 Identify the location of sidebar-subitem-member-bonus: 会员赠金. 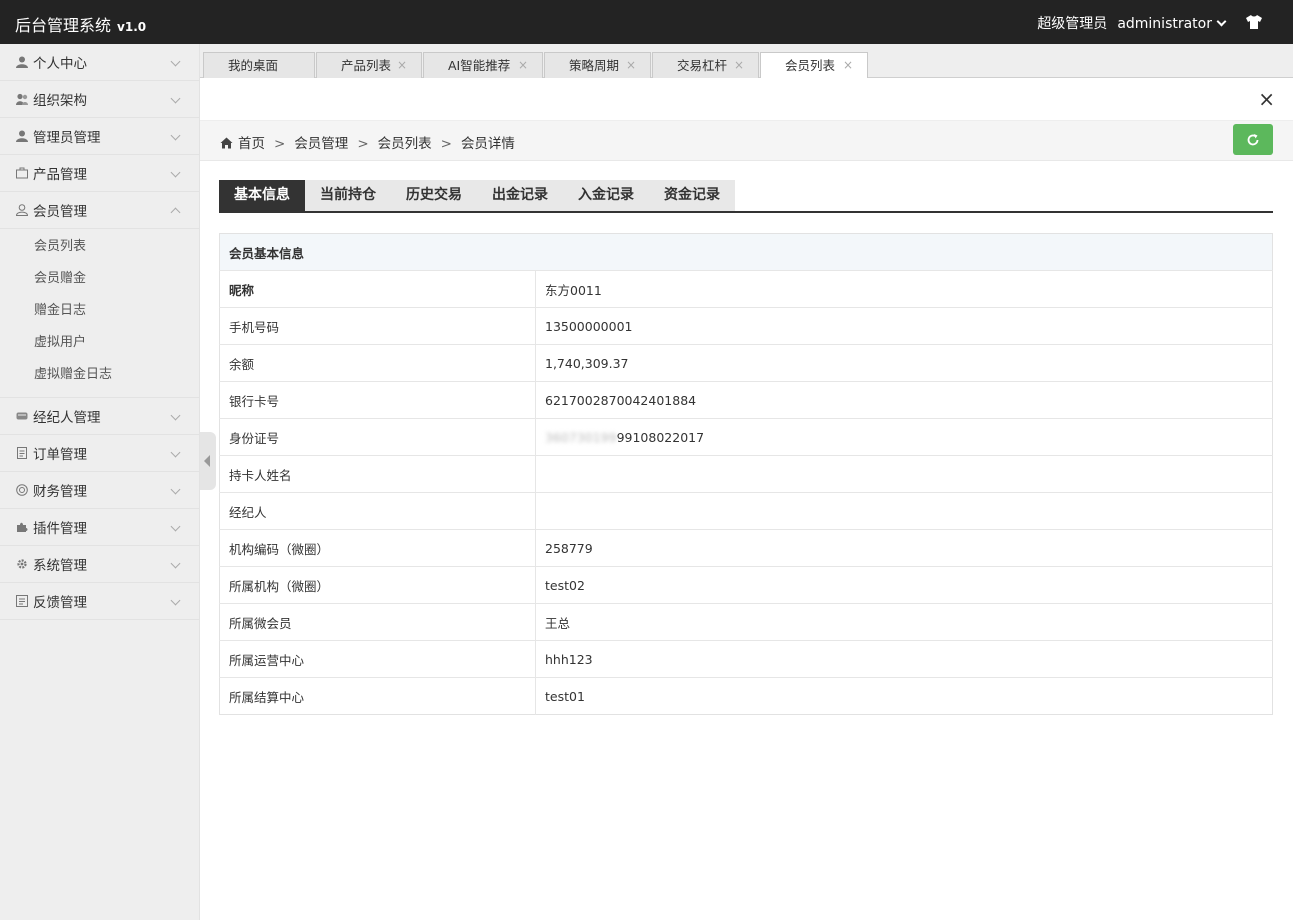
(99, 279).